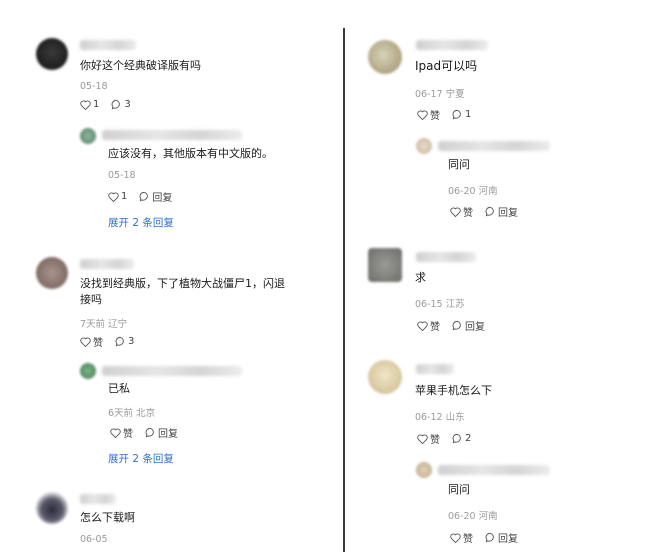 This screenshot has height=552, width=671. Describe the element at coordinates (440, 304) in the screenshot. I see `comment-meta: 06-15 江苏` at that location.